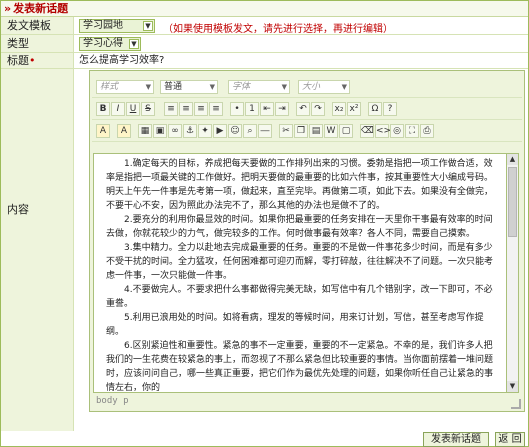 Image resolution: width=529 pixels, height=447 pixels. Describe the element at coordinates (250, 131) in the screenshot. I see `find-icon: ⌕` at that location.